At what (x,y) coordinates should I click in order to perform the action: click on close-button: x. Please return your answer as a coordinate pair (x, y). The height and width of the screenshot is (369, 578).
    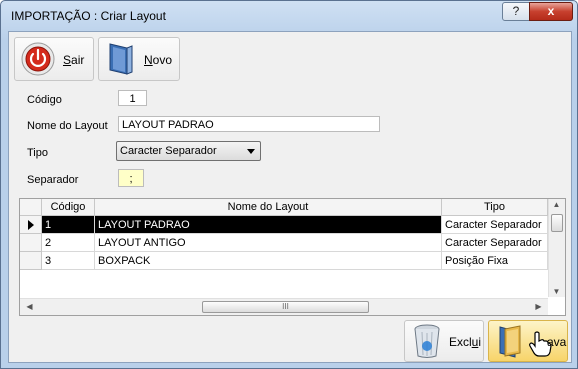
    Looking at the image, I should click on (551, 11).